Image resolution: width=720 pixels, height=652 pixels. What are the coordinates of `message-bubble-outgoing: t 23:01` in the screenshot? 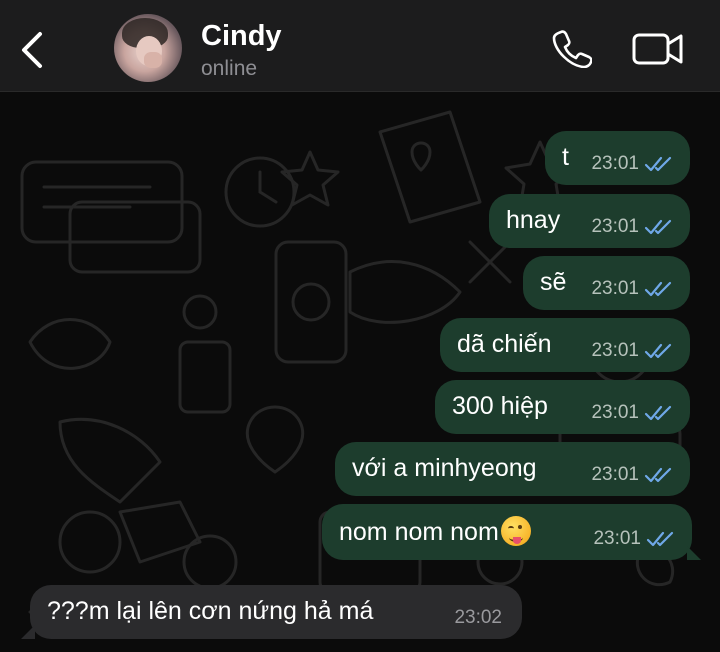 It's located at (617, 158).